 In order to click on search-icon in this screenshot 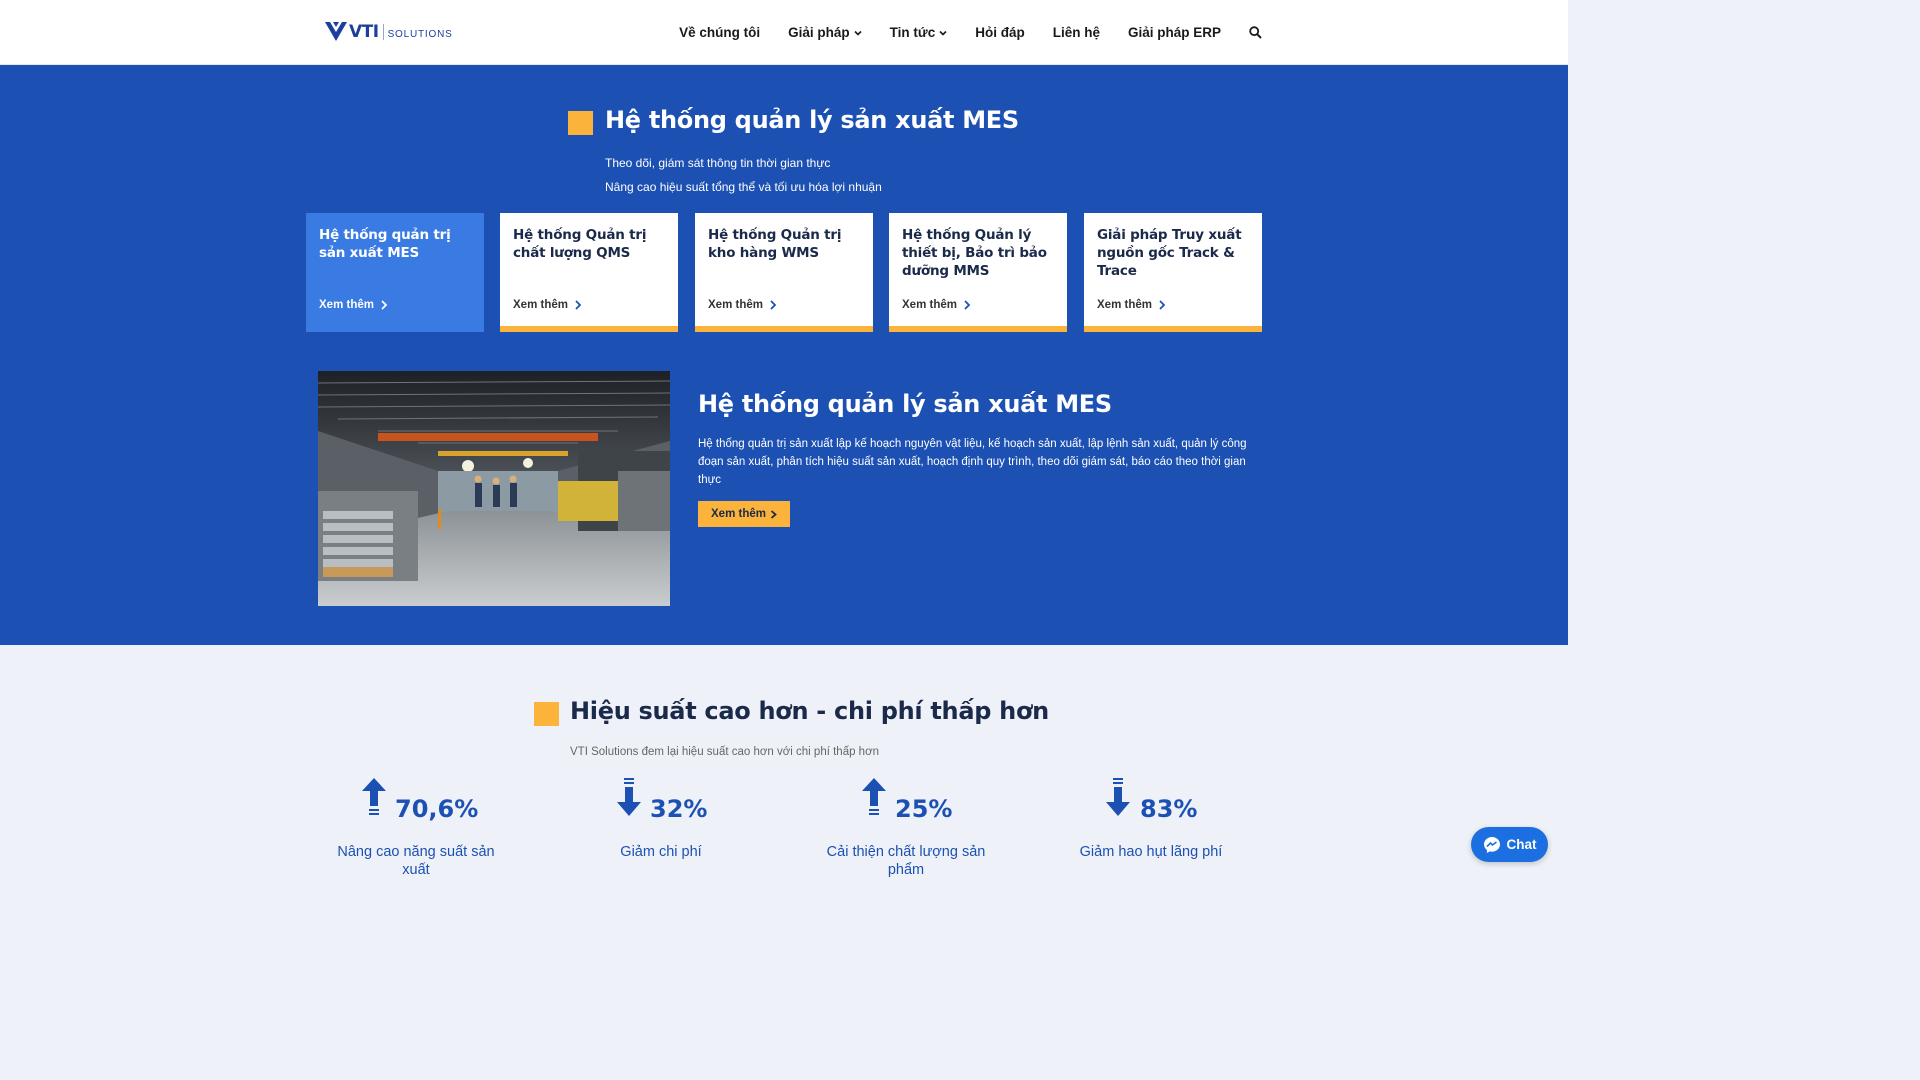, I will do `click(1255, 32)`.